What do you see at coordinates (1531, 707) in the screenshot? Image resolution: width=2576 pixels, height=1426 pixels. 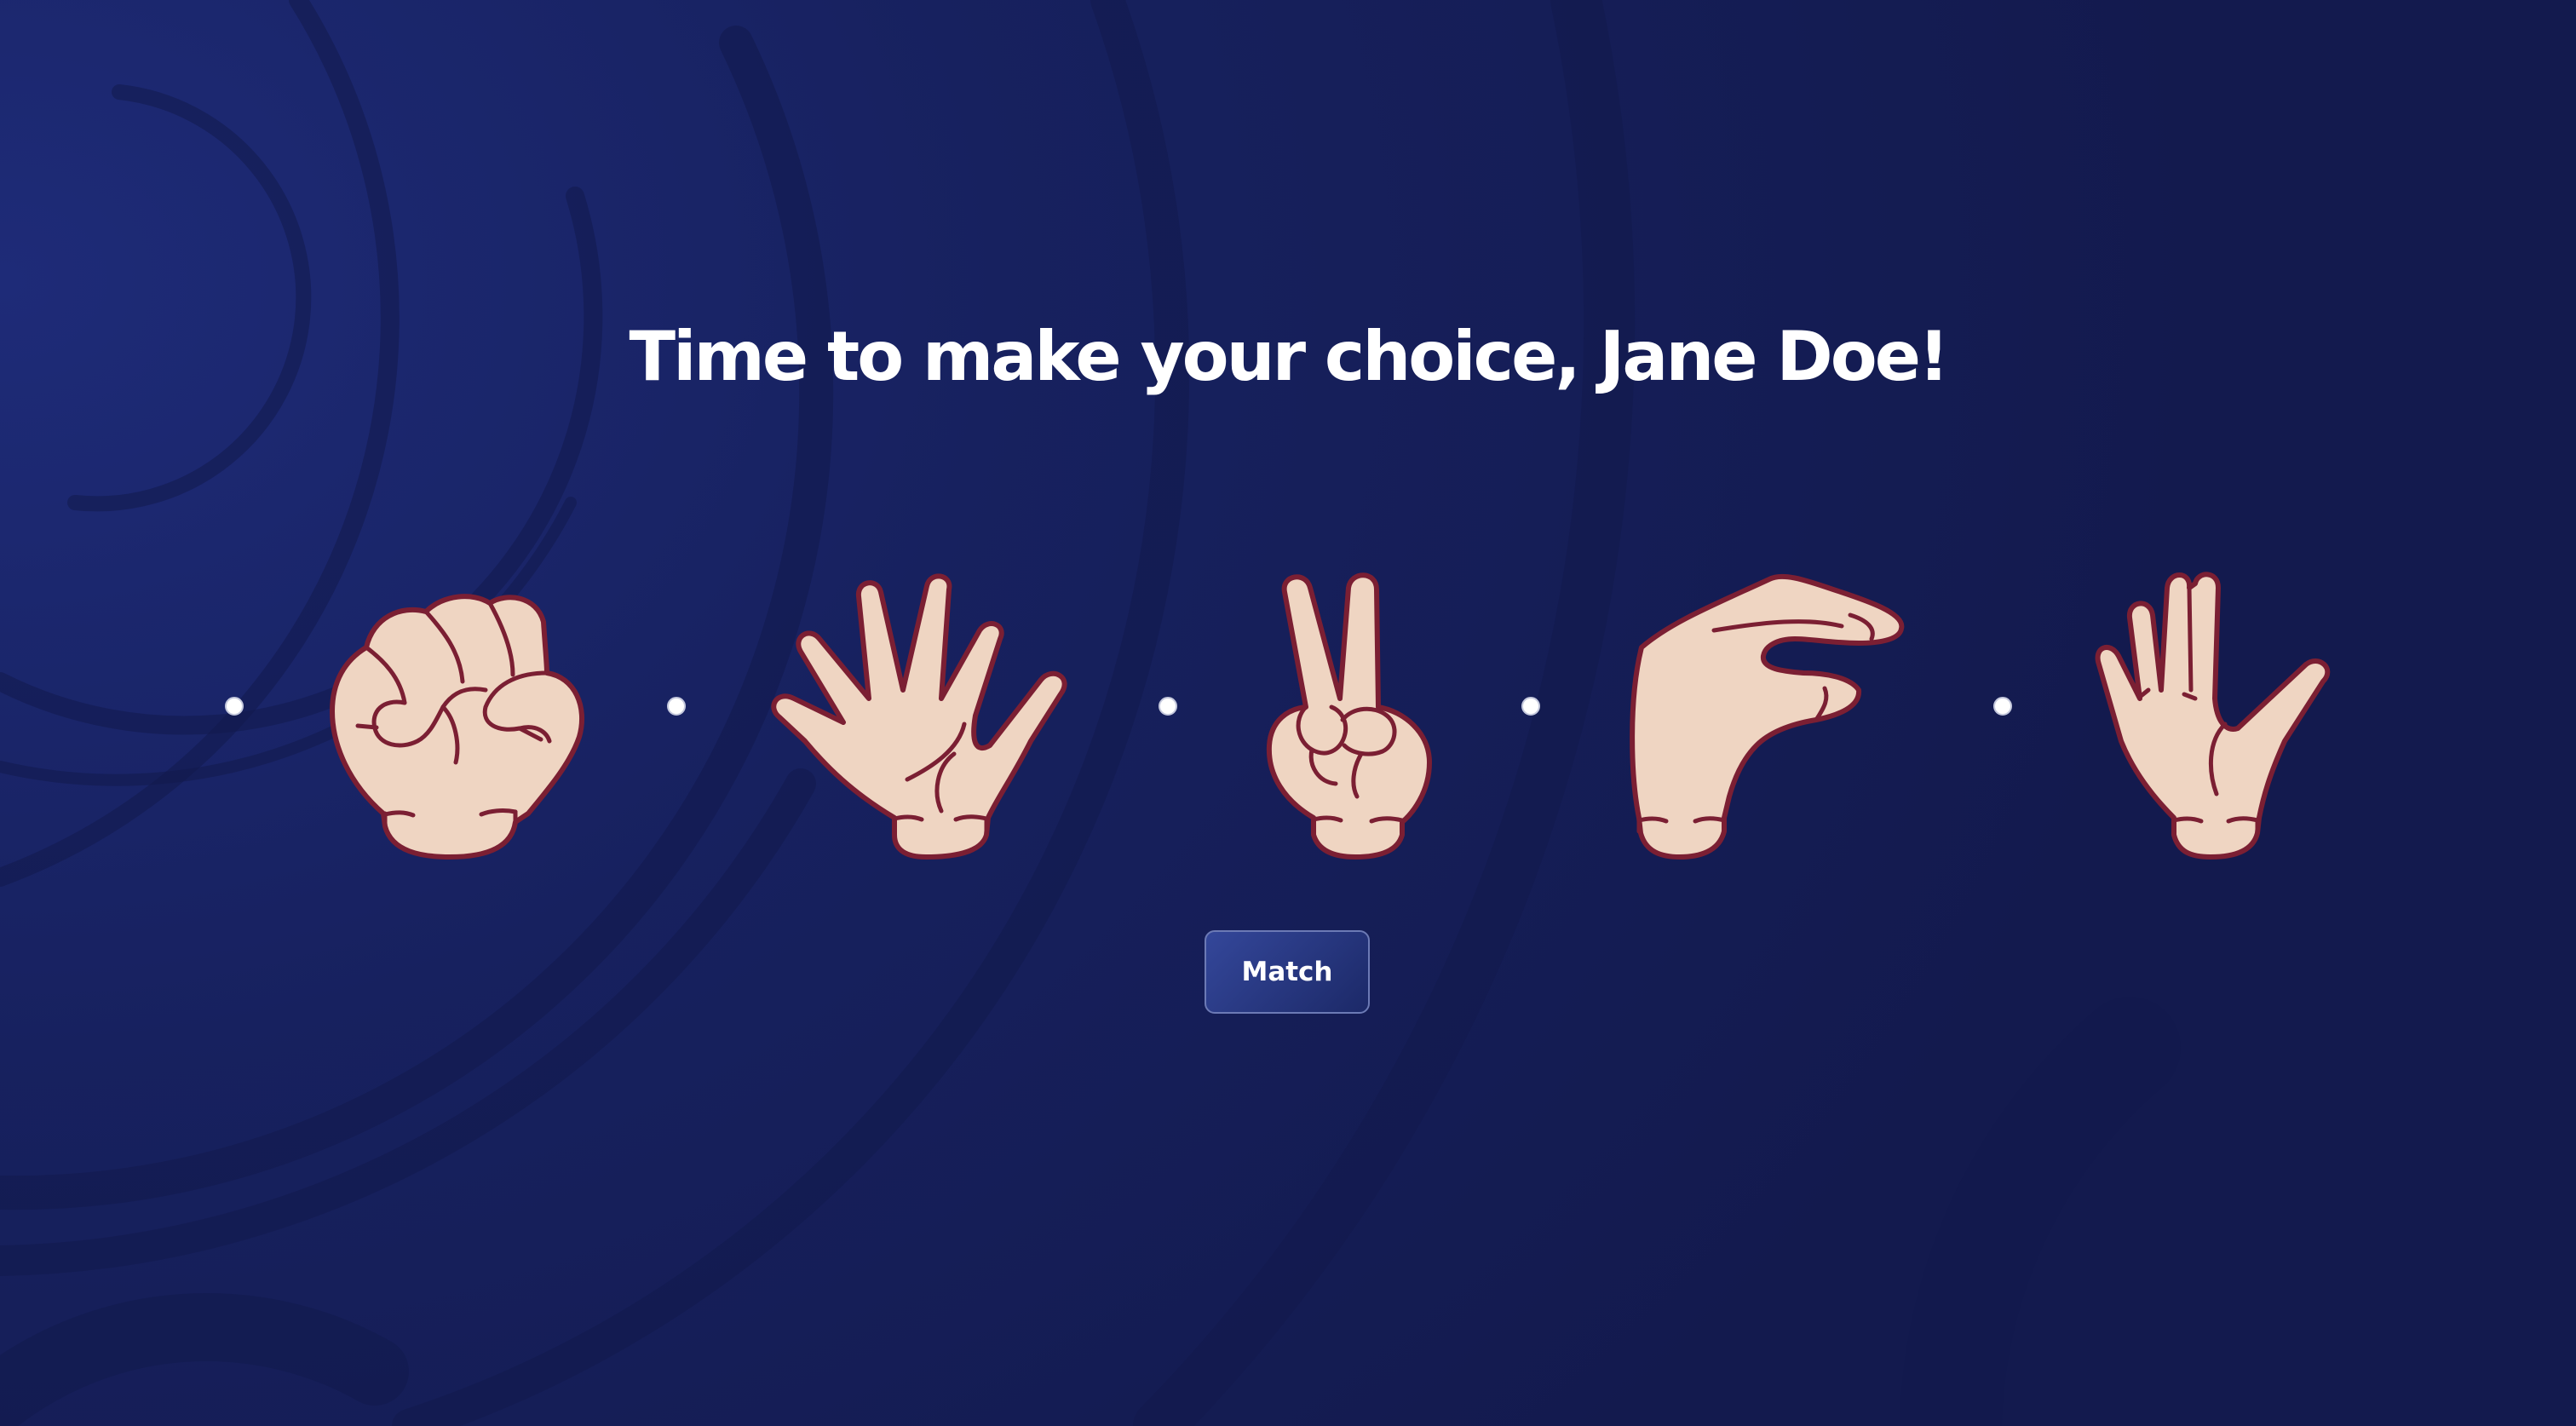 I see `choice-radio-lizard` at bounding box center [1531, 707].